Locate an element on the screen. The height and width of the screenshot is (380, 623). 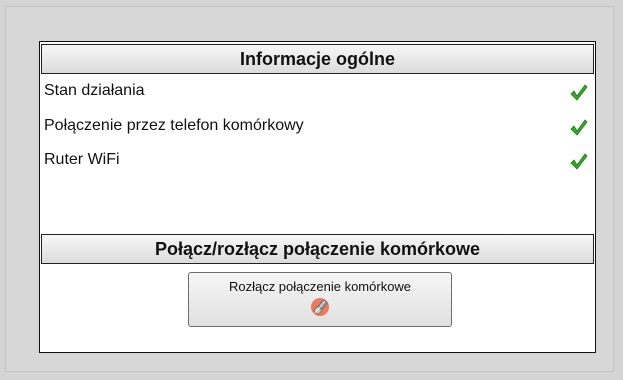
general-info-header: Informacje ogólne is located at coordinates (317, 59).